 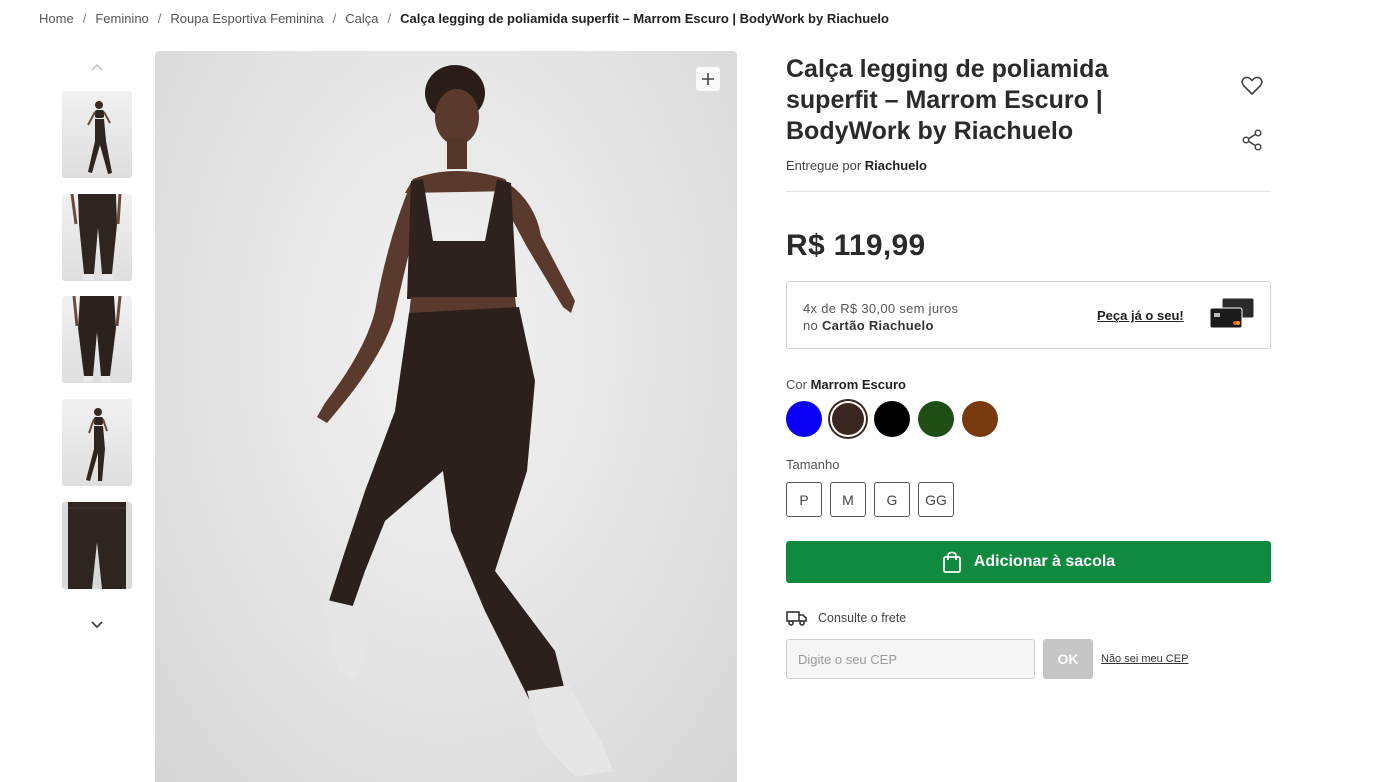 What do you see at coordinates (824, 165) in the screenshot?
I see `seller-prefix: Entregue por` at bounding box center [824, 165].